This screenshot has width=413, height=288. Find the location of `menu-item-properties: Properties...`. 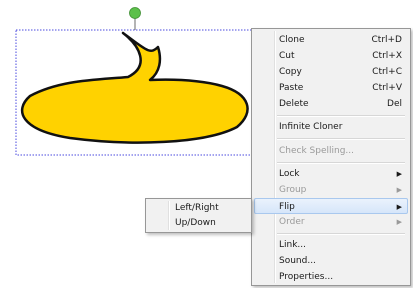

menu-item-properties: Properties... is located at coordinates (331, 277).